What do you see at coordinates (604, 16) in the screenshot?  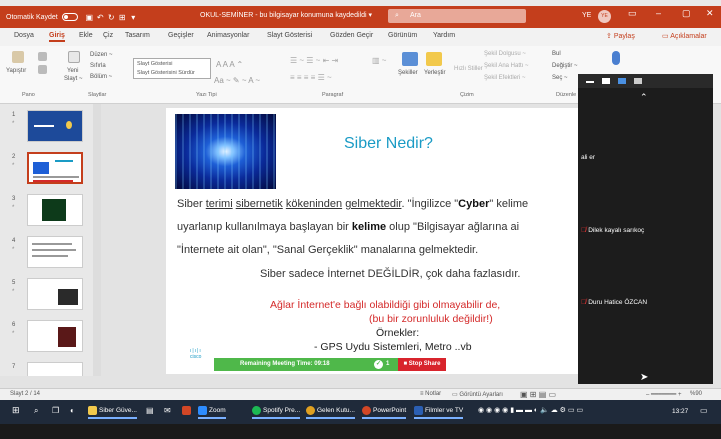 I see `avatar: YE` at bounding box center [604, 16].